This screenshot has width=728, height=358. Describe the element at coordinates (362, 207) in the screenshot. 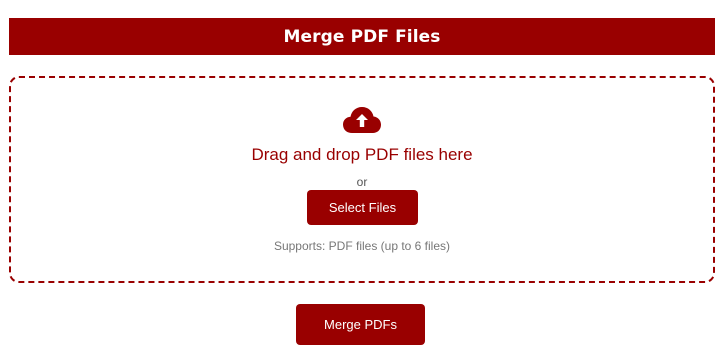

I see `select-files-button: Select Files` at that location.